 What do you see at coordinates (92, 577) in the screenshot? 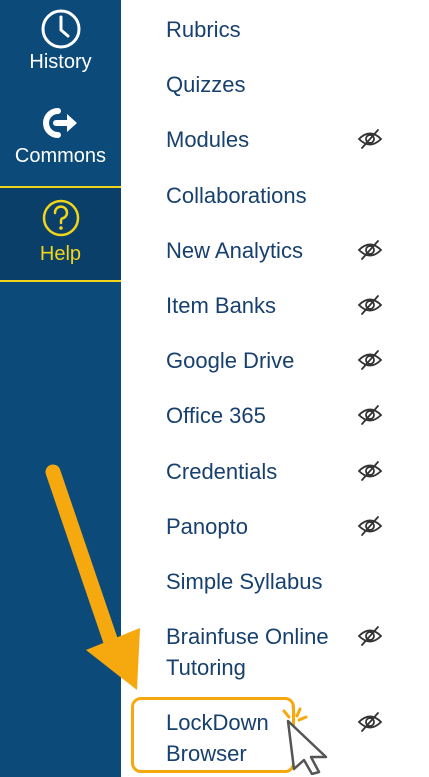
I see `arrow-annotation` at bounding box center [92, 577].